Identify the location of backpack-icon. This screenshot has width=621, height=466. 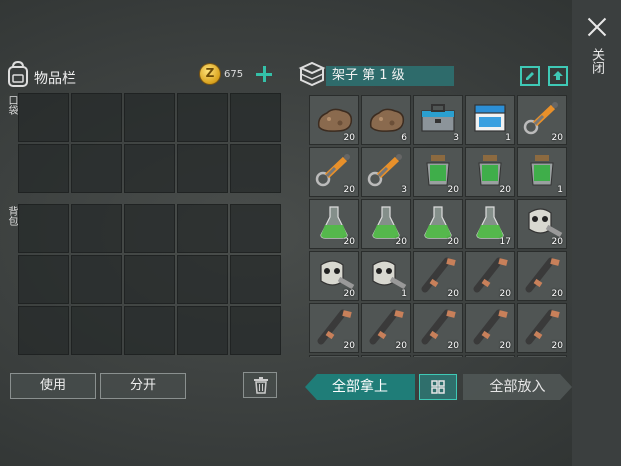
(18, 74).